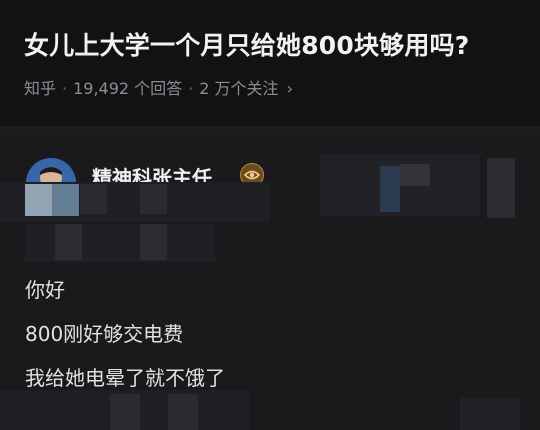  I want to click on chevron-right-icon: ›, so click(290, 88).